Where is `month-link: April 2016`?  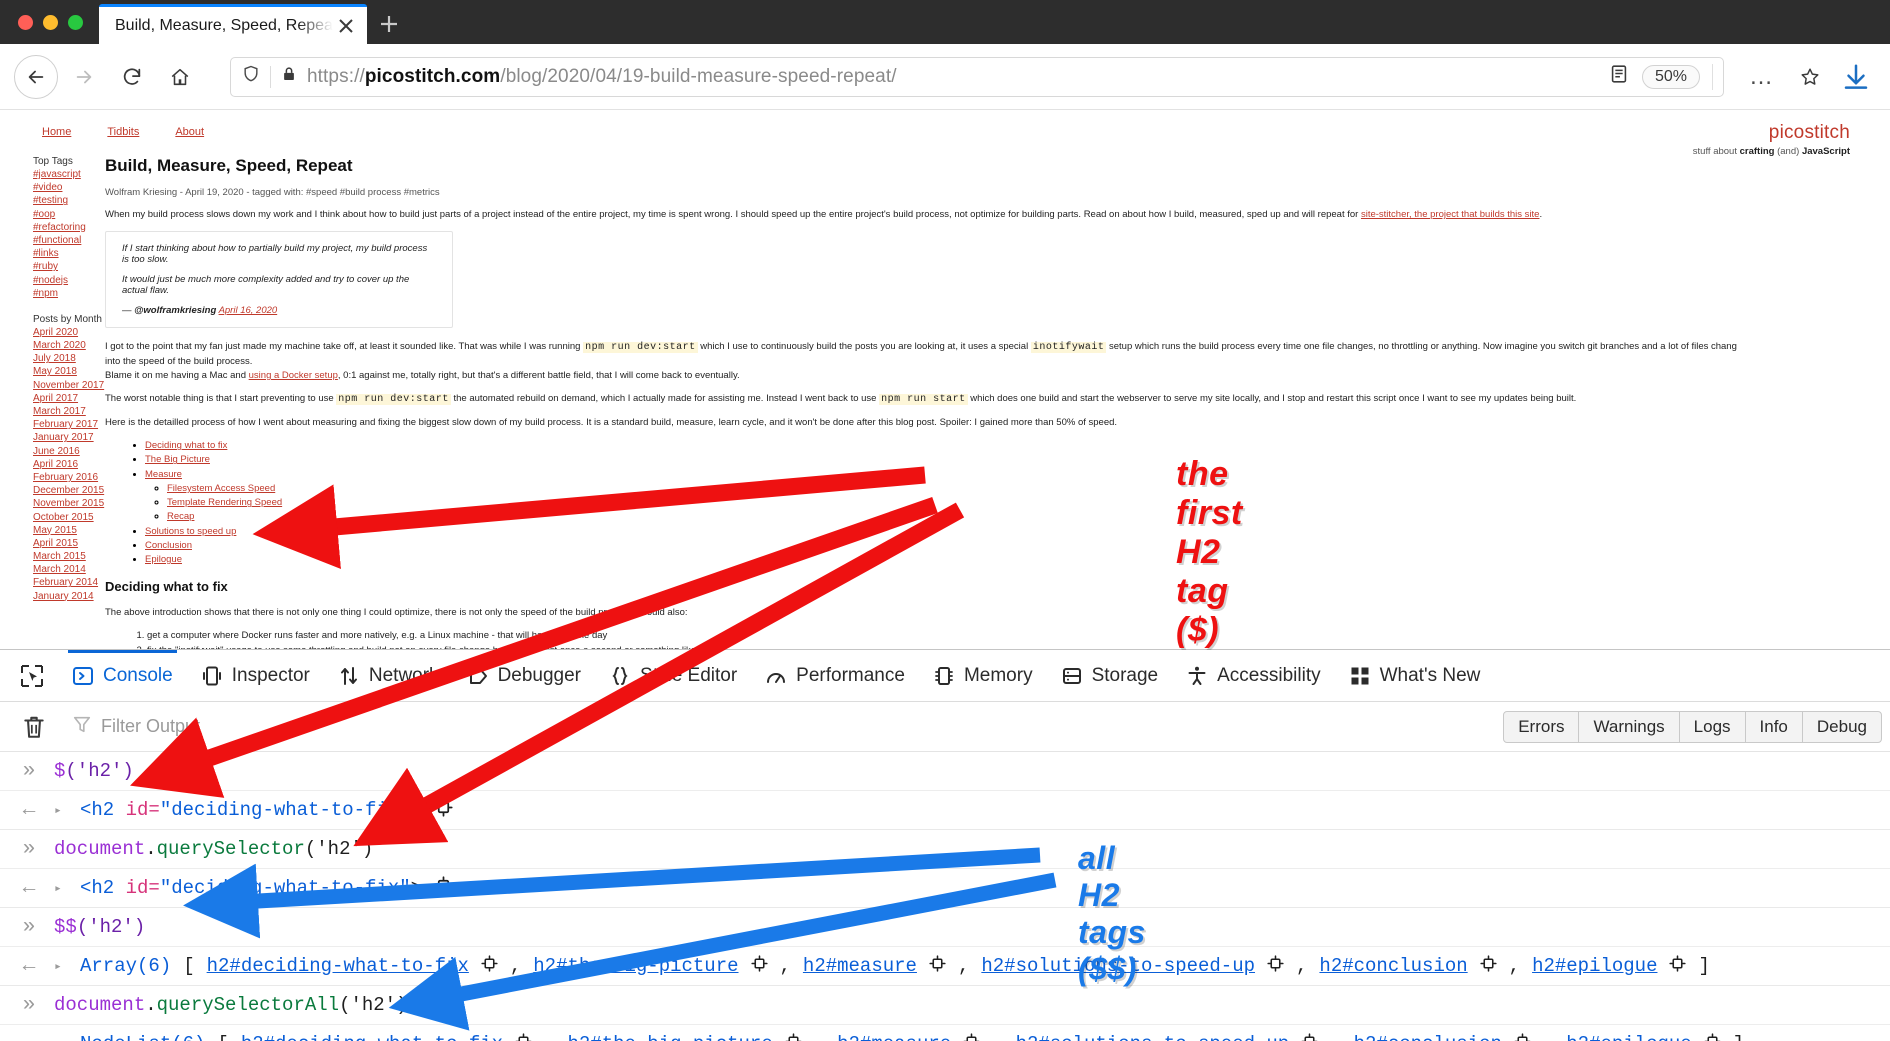
month-link: April 2016 is located at coordinates (69, 464).